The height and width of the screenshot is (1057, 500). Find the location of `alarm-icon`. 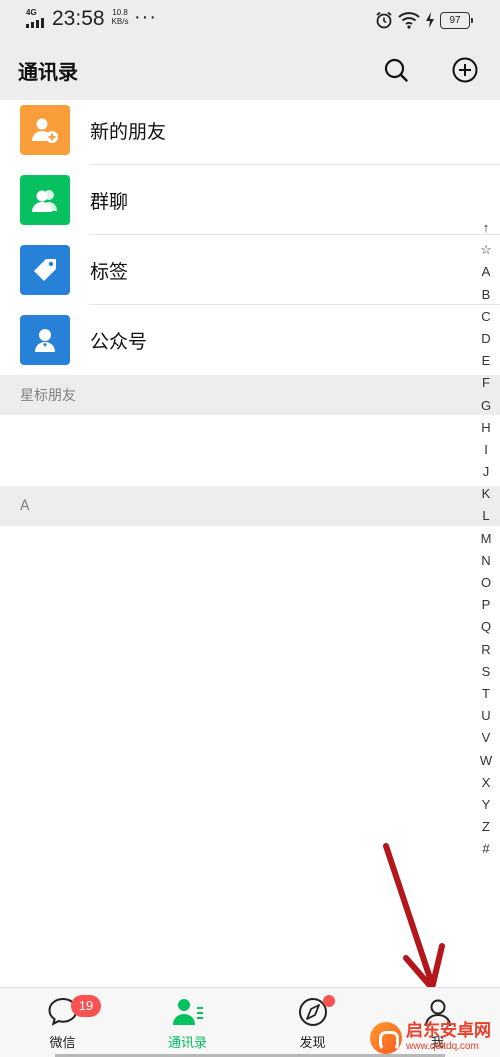

alarm-icon is located at coordinates (384, 20).